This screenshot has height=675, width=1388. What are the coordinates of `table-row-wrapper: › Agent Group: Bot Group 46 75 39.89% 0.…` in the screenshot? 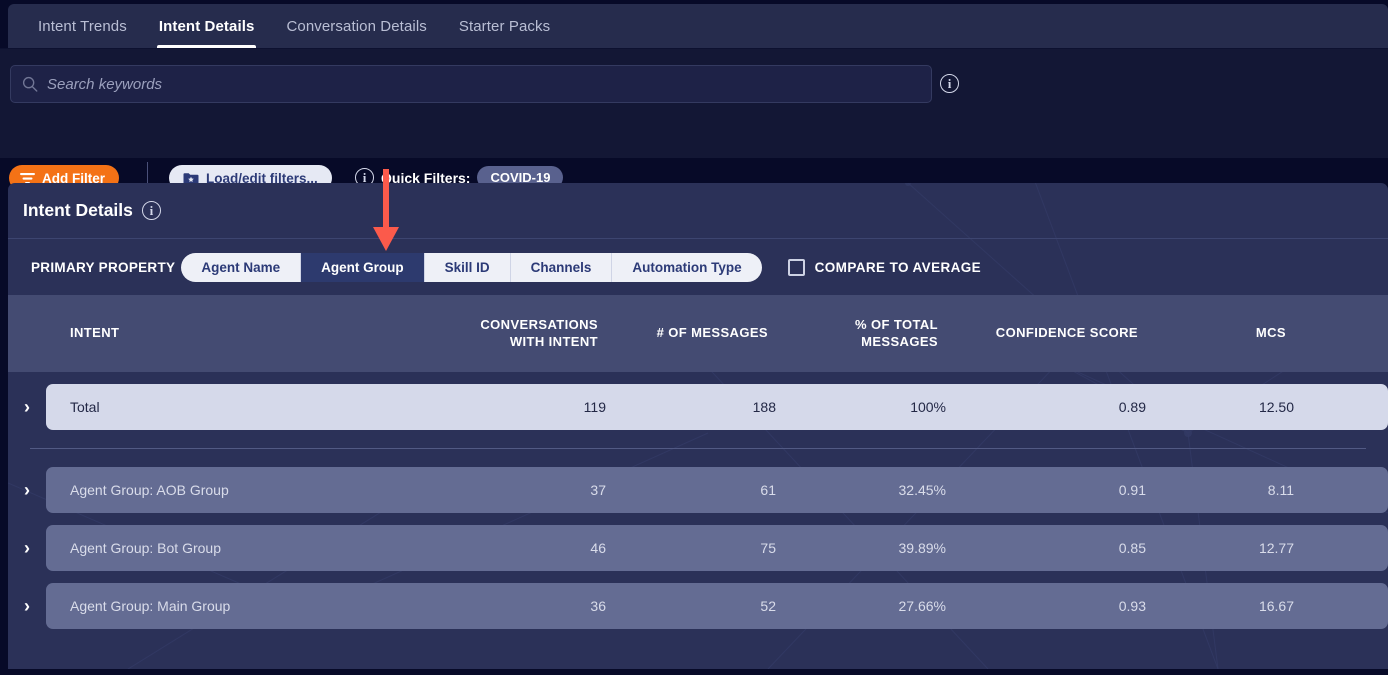 It's located at (698, 548).